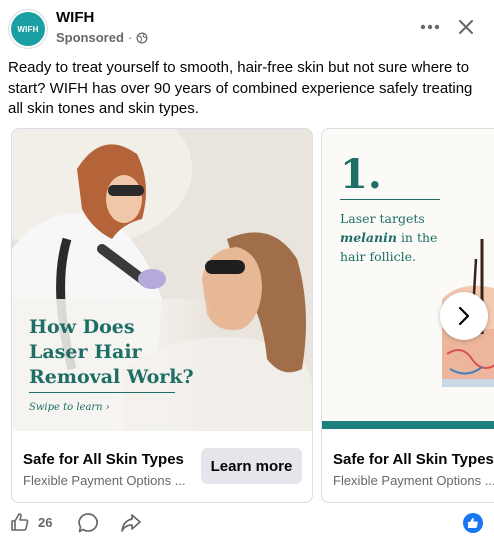  What do you see at coordinates (31, 522) in the screenshot?
I see `like-button: 26` at bounding box center [31, 522].